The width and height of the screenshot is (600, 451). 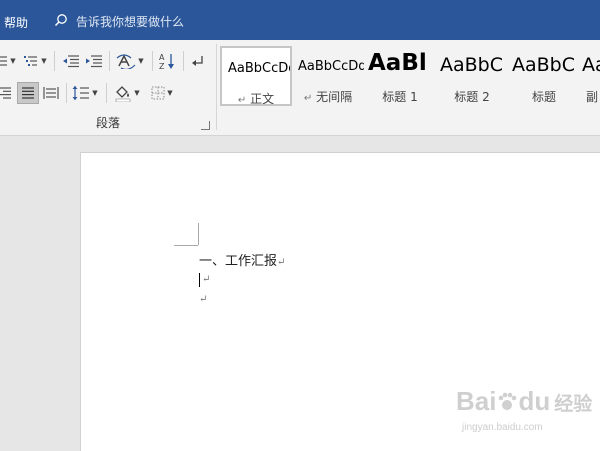 I want to click on sort-icon: AZ, so click(x=167, y=61).